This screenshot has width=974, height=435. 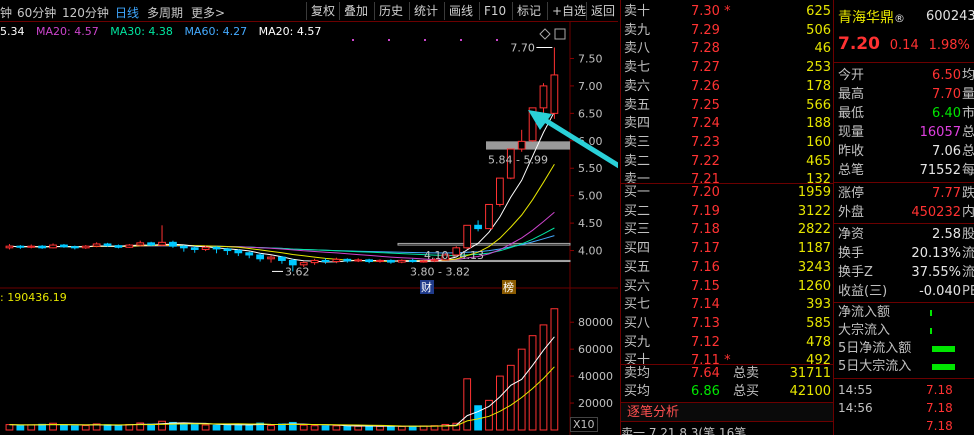 What do you see at coordinates (904, 132) in the screenshot?
I see `quote-stat-row: 现量 16057 总` at bounding box center [904, 132].